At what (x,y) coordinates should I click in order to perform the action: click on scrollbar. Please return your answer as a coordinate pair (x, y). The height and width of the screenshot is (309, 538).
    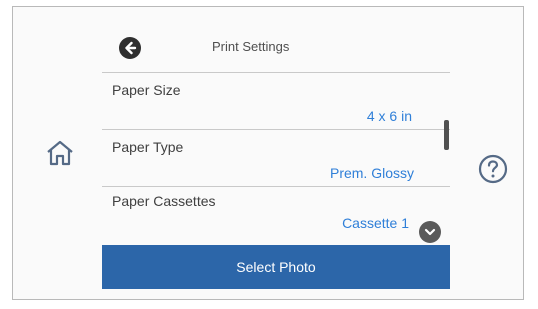
    Looking at the image, I should click on (446, 135).